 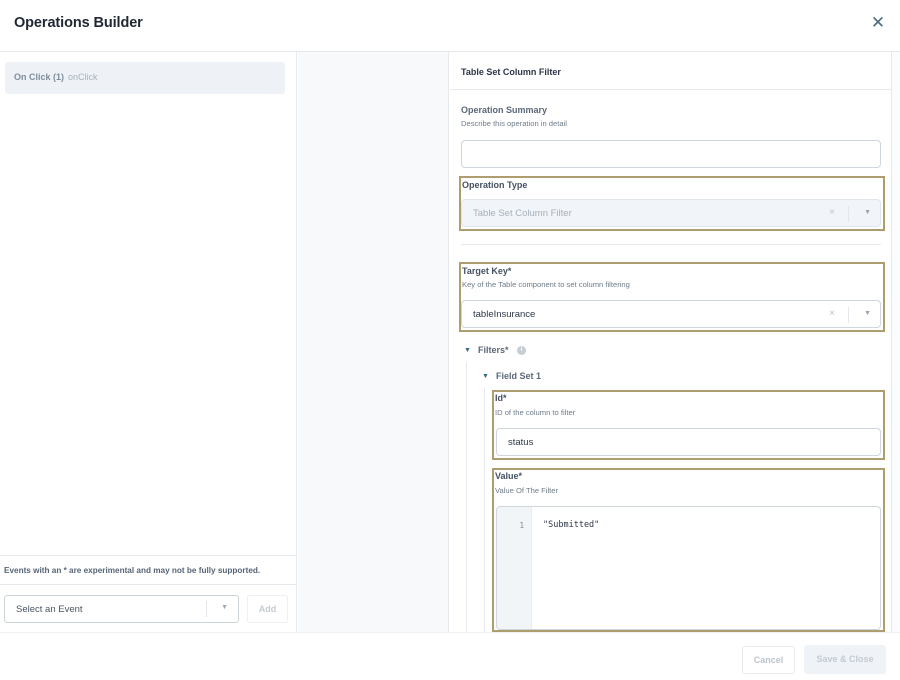 I want to click on modal-title: Operations Builder, so click(x=78, y=23).